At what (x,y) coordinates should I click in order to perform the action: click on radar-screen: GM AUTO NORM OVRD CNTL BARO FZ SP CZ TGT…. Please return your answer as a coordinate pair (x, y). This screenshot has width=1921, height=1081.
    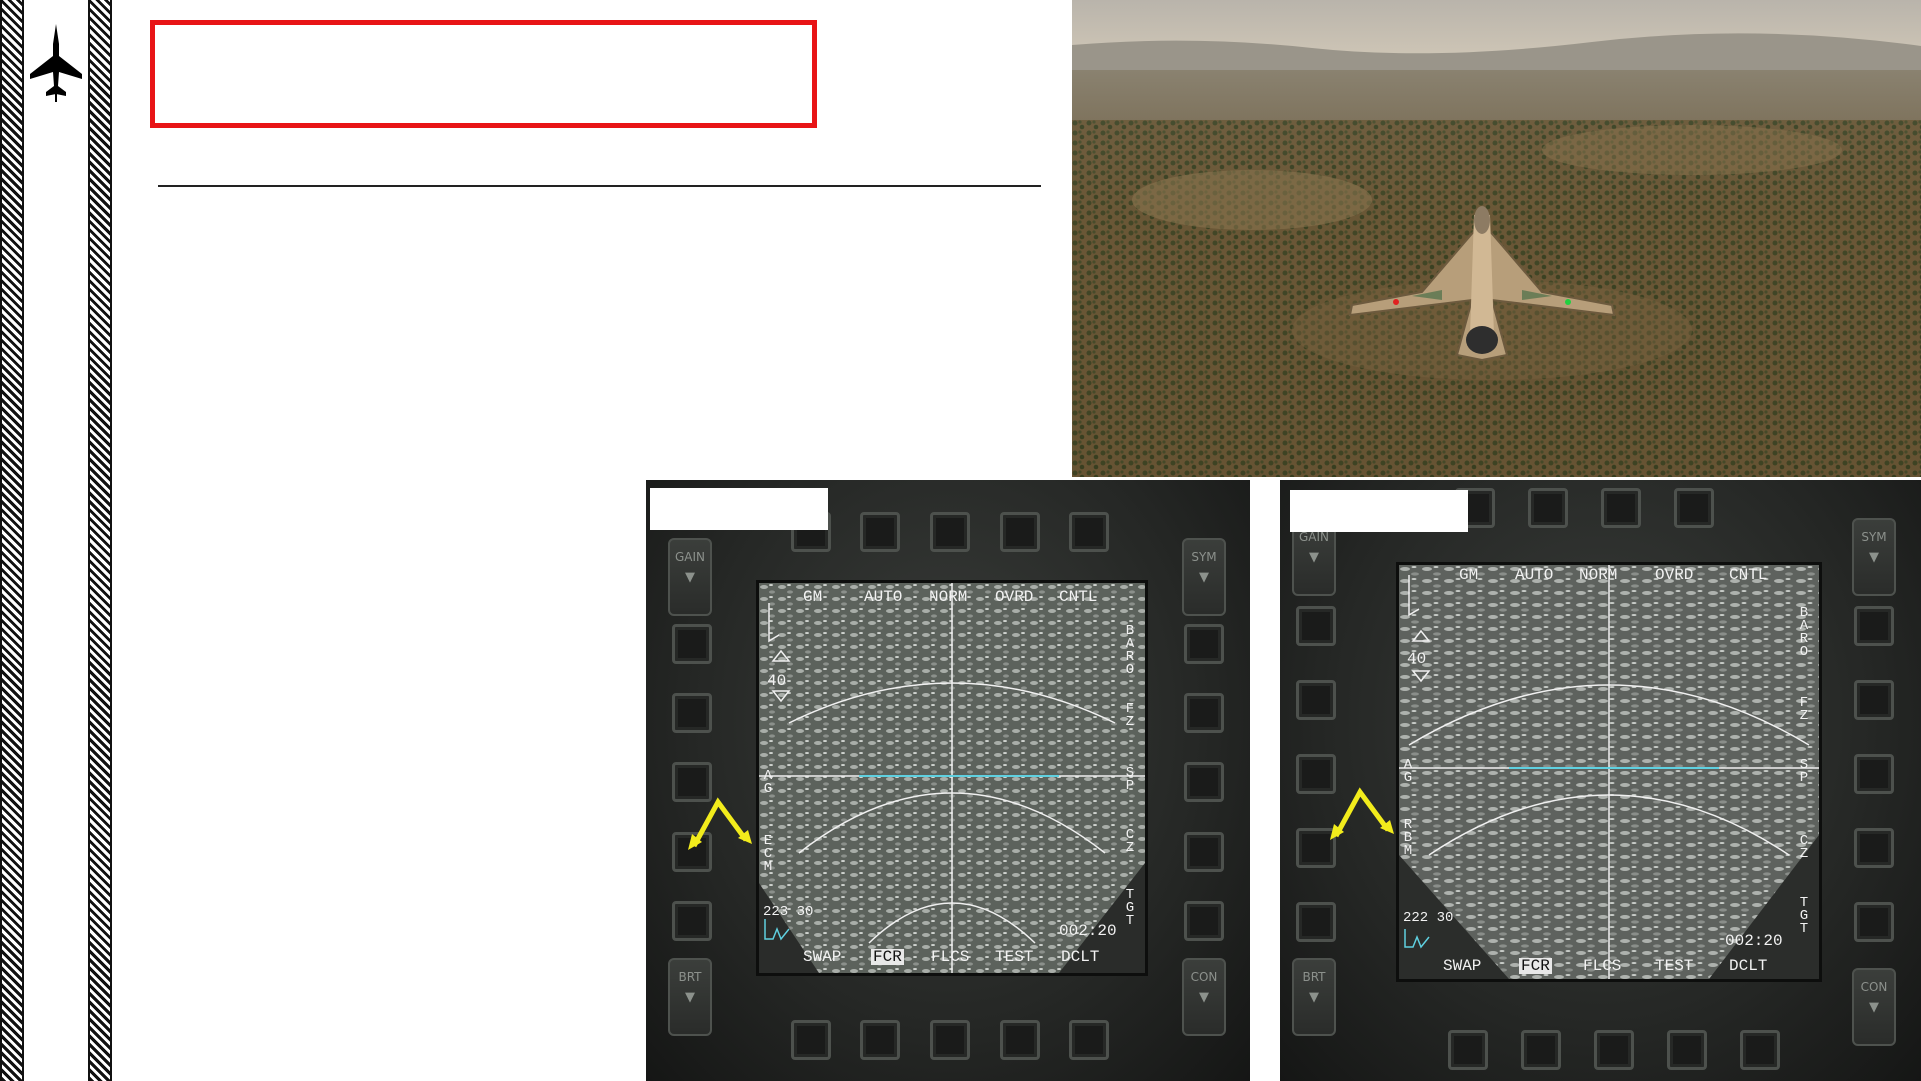
    Looking at the image, I should click on (952, 778).